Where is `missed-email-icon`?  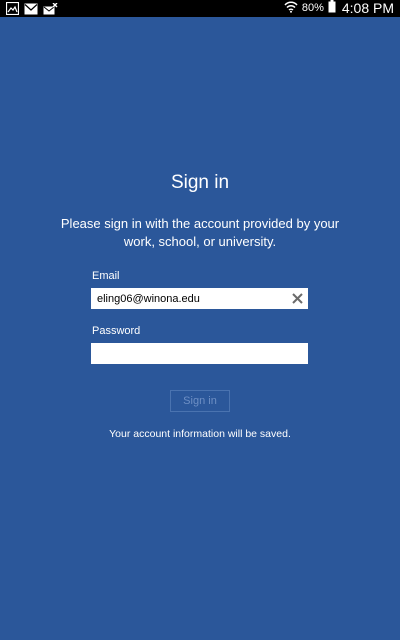
missed-email-icon is located at coordinates (50, 8).